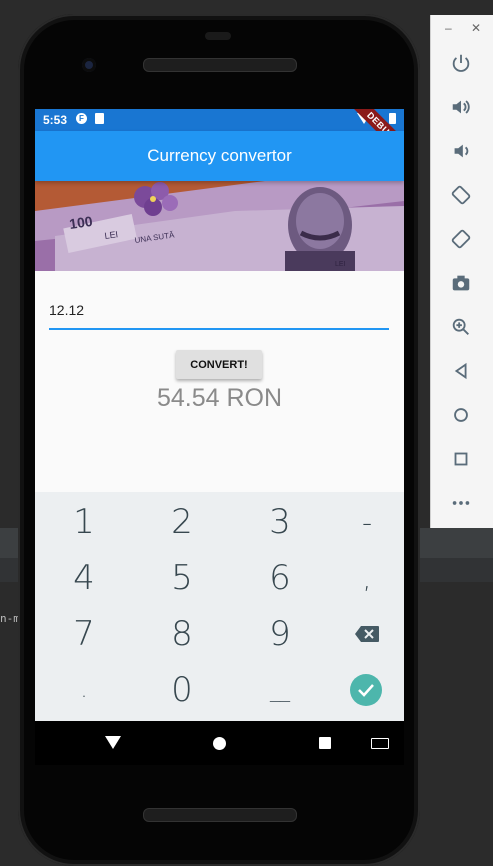 The height and width of the screenshot is (866, 493). I want to click on banknote-image: 100 LEI UNA SUTĂ LEI, so click(219, 226).